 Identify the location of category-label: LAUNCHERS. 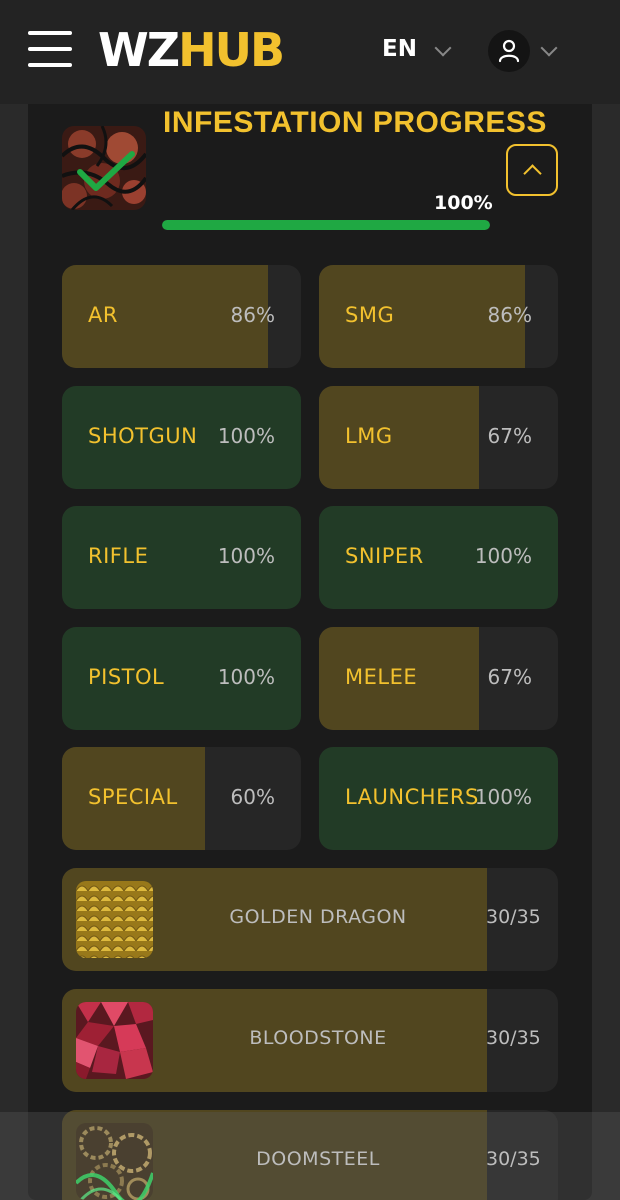
(412, 797).